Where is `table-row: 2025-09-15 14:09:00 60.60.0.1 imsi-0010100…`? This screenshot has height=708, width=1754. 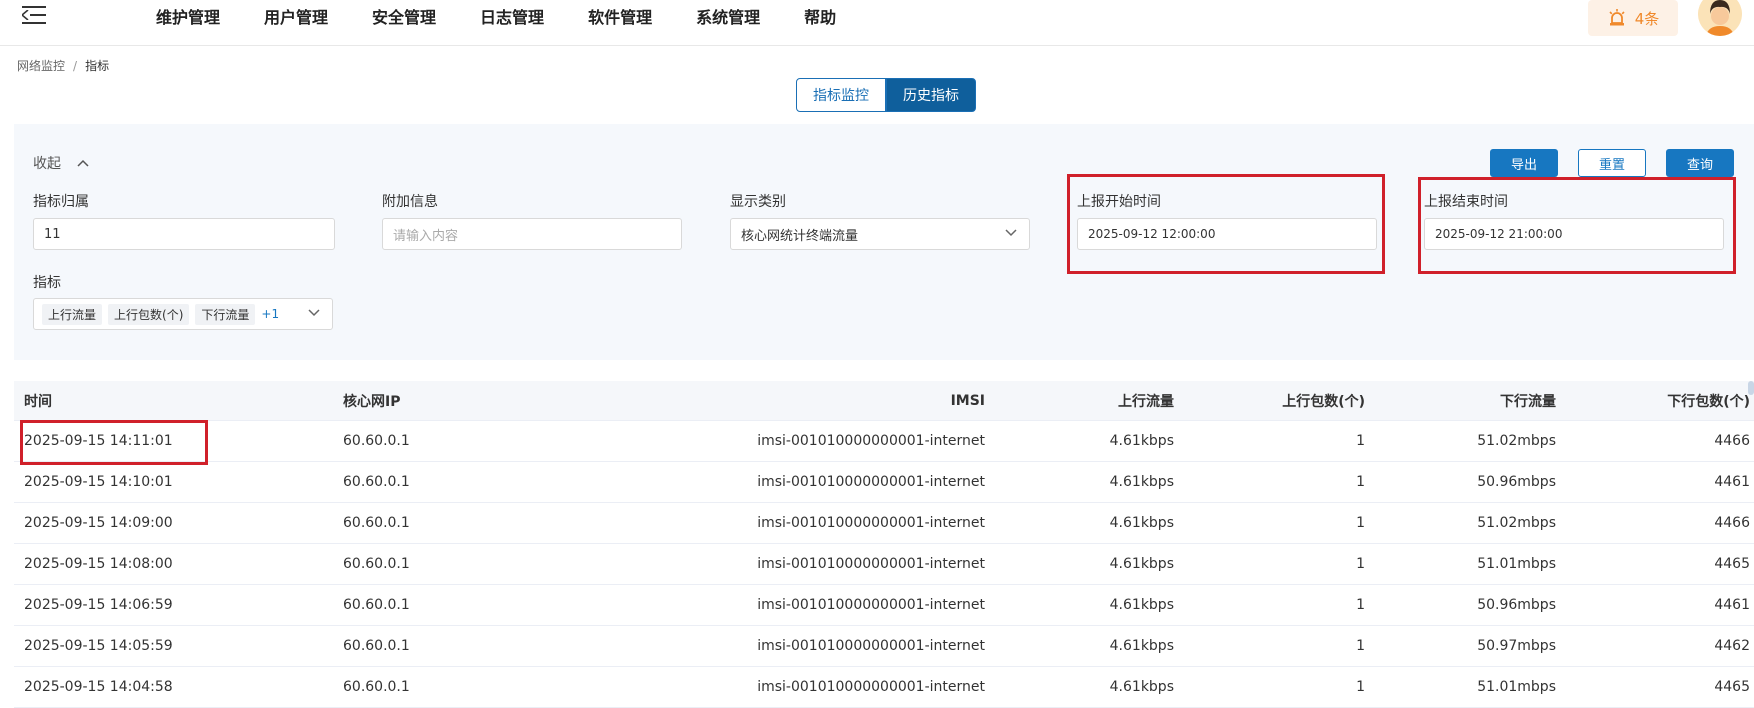
table-row: 2025-09-15 14:09:00 60.60.0.1 imsi-0010100… is located at coordinates (884, 523).